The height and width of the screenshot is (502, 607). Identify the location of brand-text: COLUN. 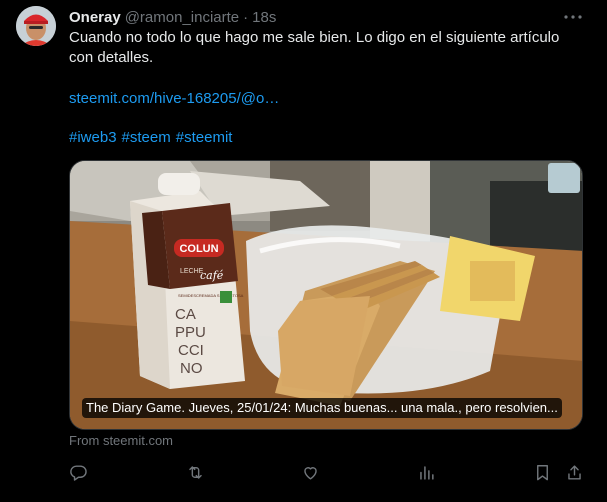
(198, 249).